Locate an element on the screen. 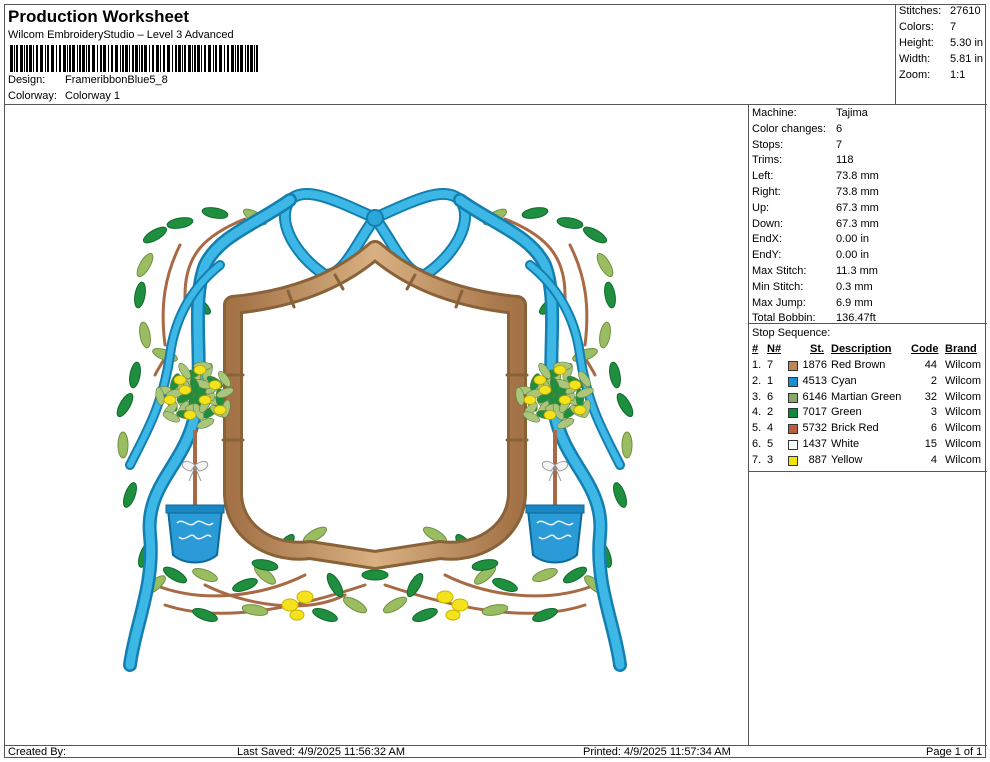 The width and height of the screenshot is (990, 762). row-stitches: 1876 is located at coordinates (814, 365).